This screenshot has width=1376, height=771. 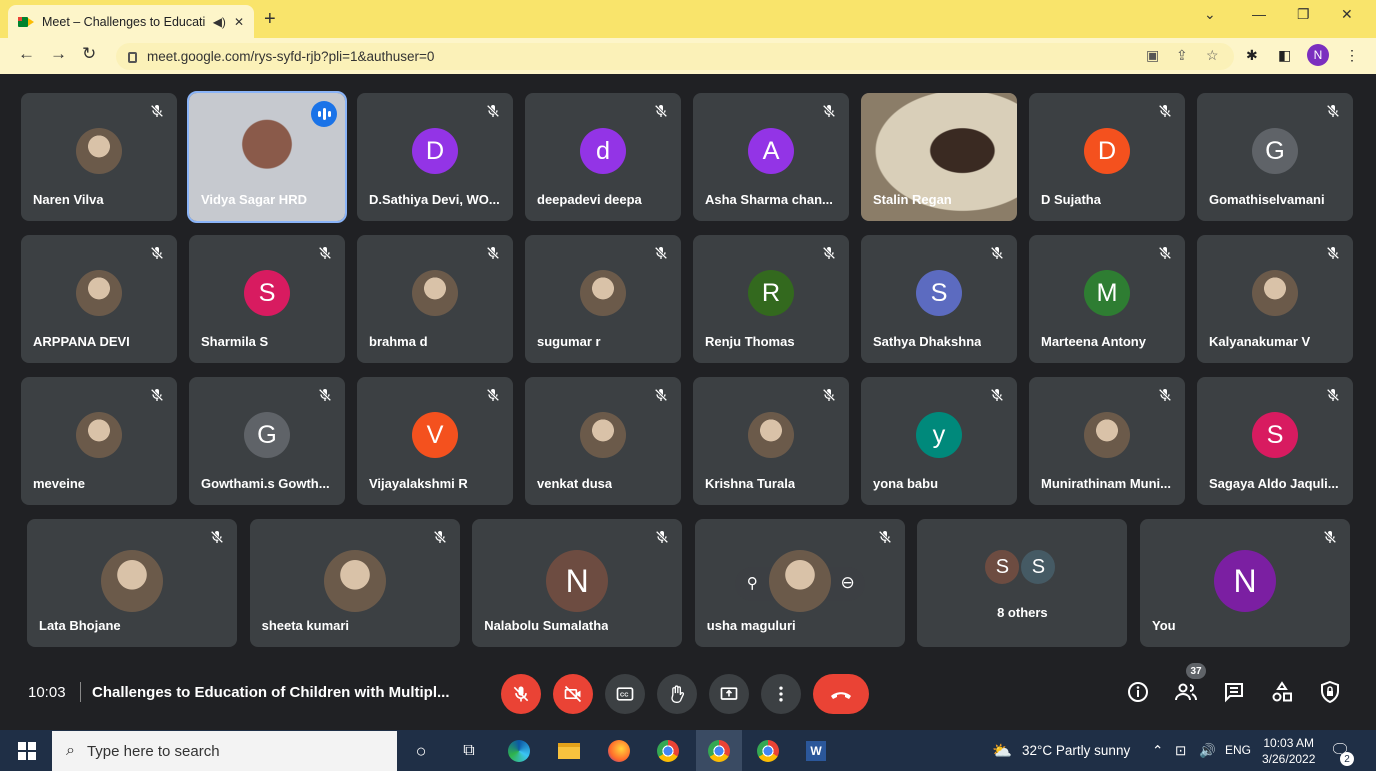 What do you see at coordinates (70, 750) in the screenshot?
I see `search-icon: ⌕` at bounding box center [70, 750].